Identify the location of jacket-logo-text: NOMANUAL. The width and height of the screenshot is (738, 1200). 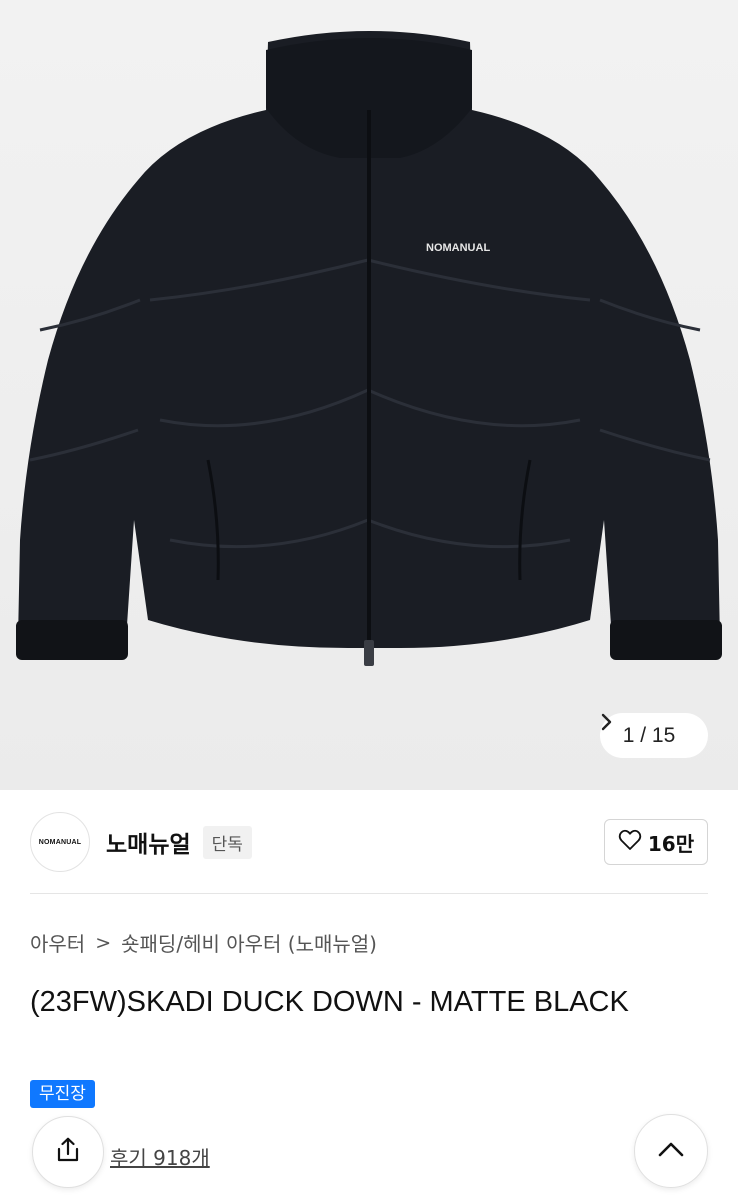
(458, 248).